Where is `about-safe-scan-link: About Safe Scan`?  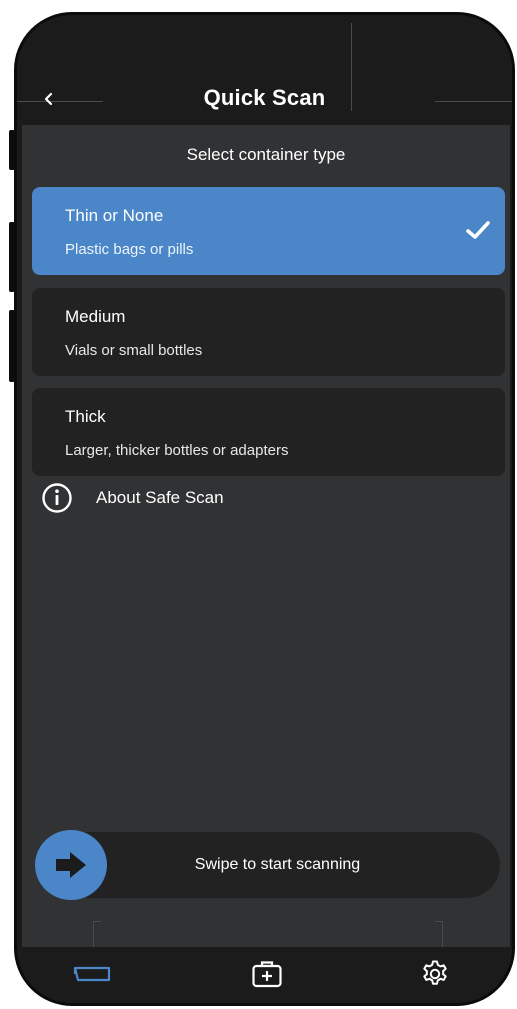
about-safe-scan-link: About Safe Scan is located at coordinates (132, 498).